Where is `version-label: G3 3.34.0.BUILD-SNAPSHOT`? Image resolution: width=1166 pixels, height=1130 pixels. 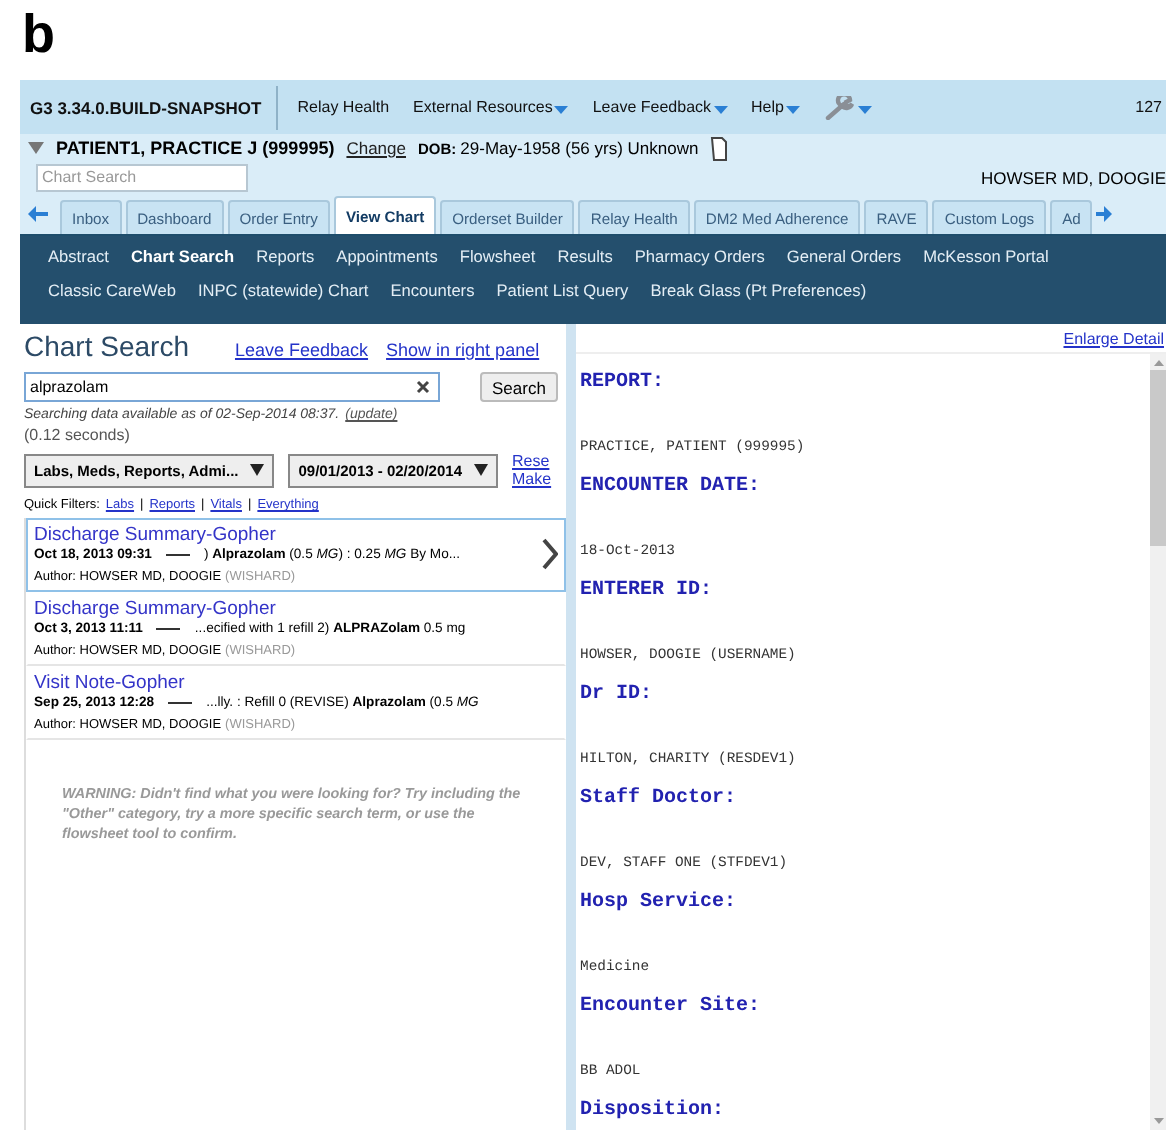 version-label: G3 3.34.0.BUILD-SNAPSHOT is located at coordinates (147, 107).